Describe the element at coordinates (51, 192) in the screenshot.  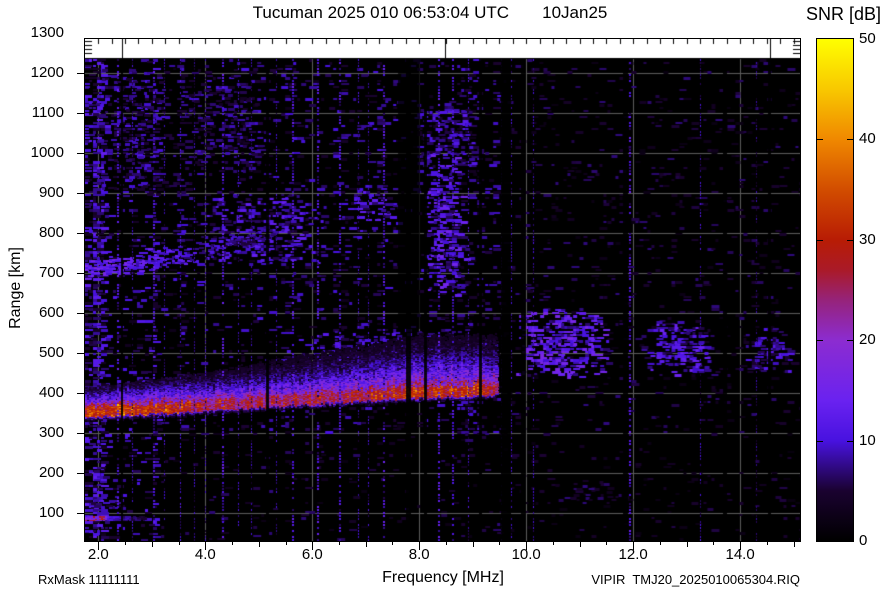
I see `y-axis-tick-label: 900` at that location.